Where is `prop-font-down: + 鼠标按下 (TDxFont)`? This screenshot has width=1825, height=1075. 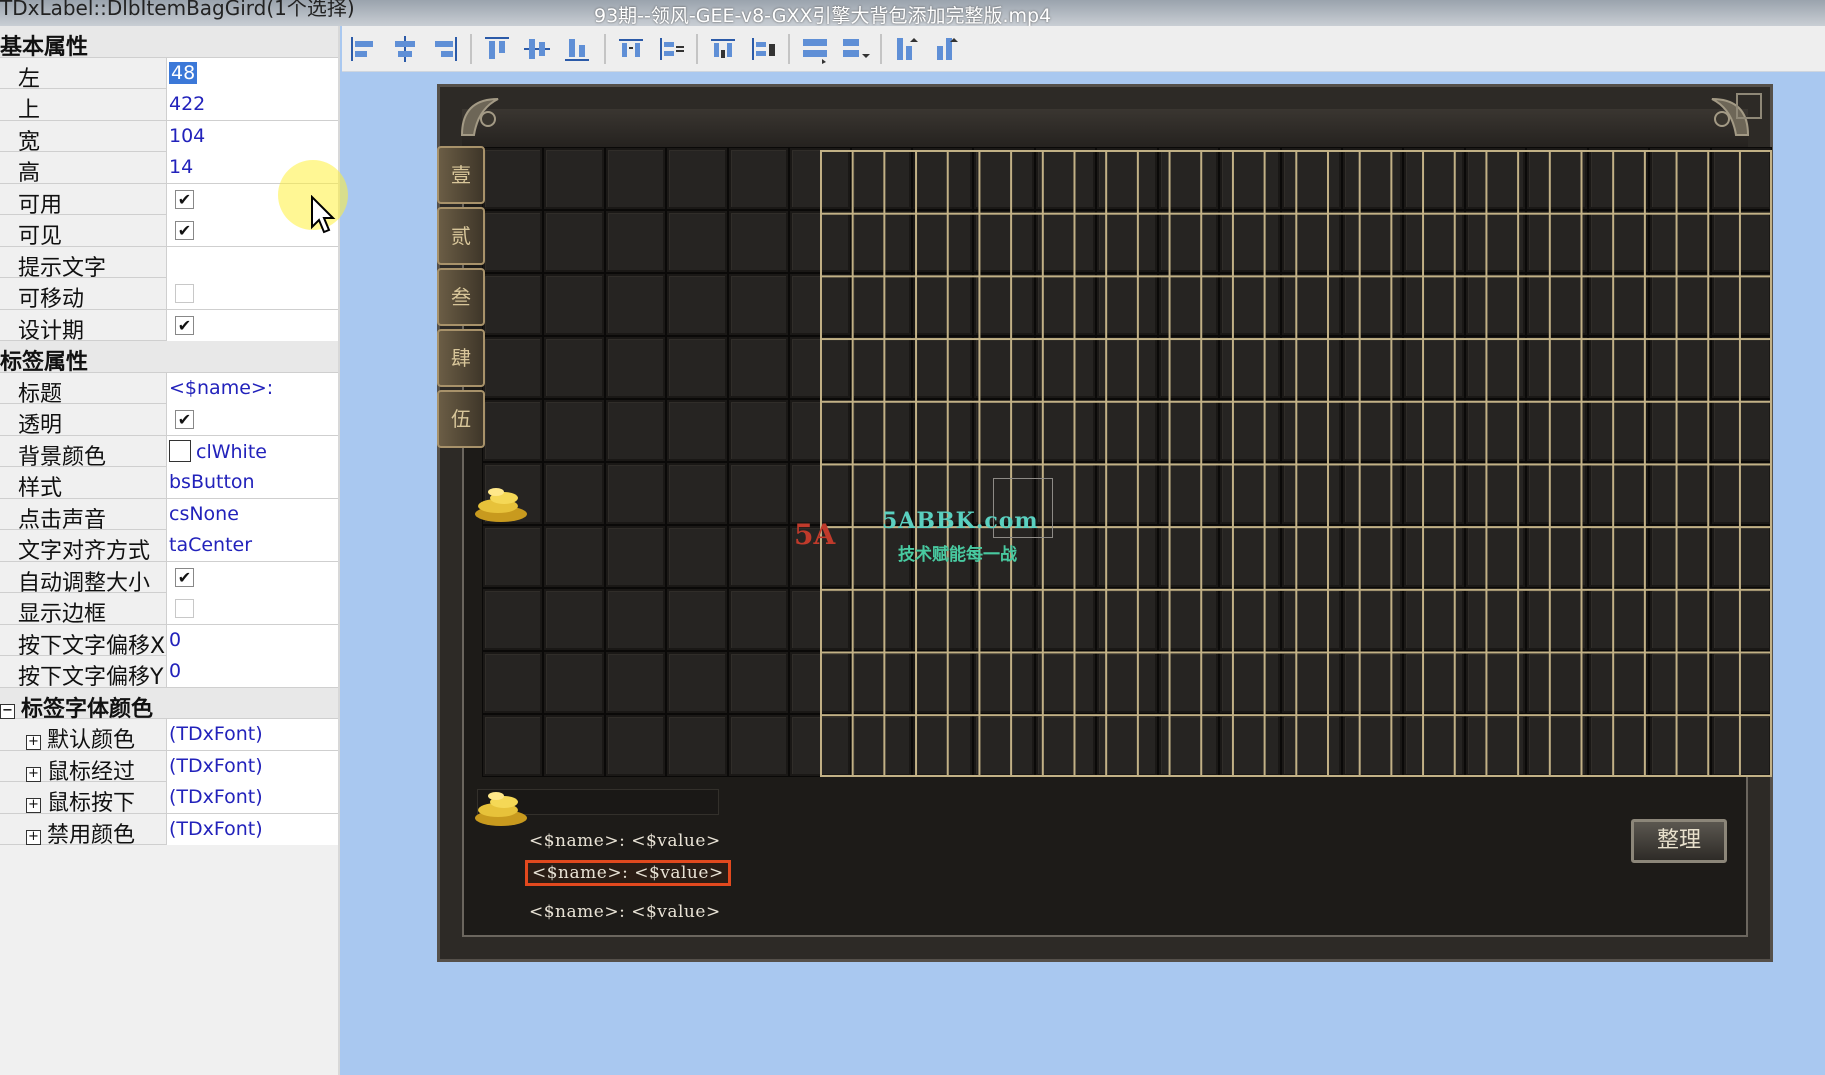
prop-font-down: + 鼠标按下 (TDxFont) is located at coordinates (169, 799).